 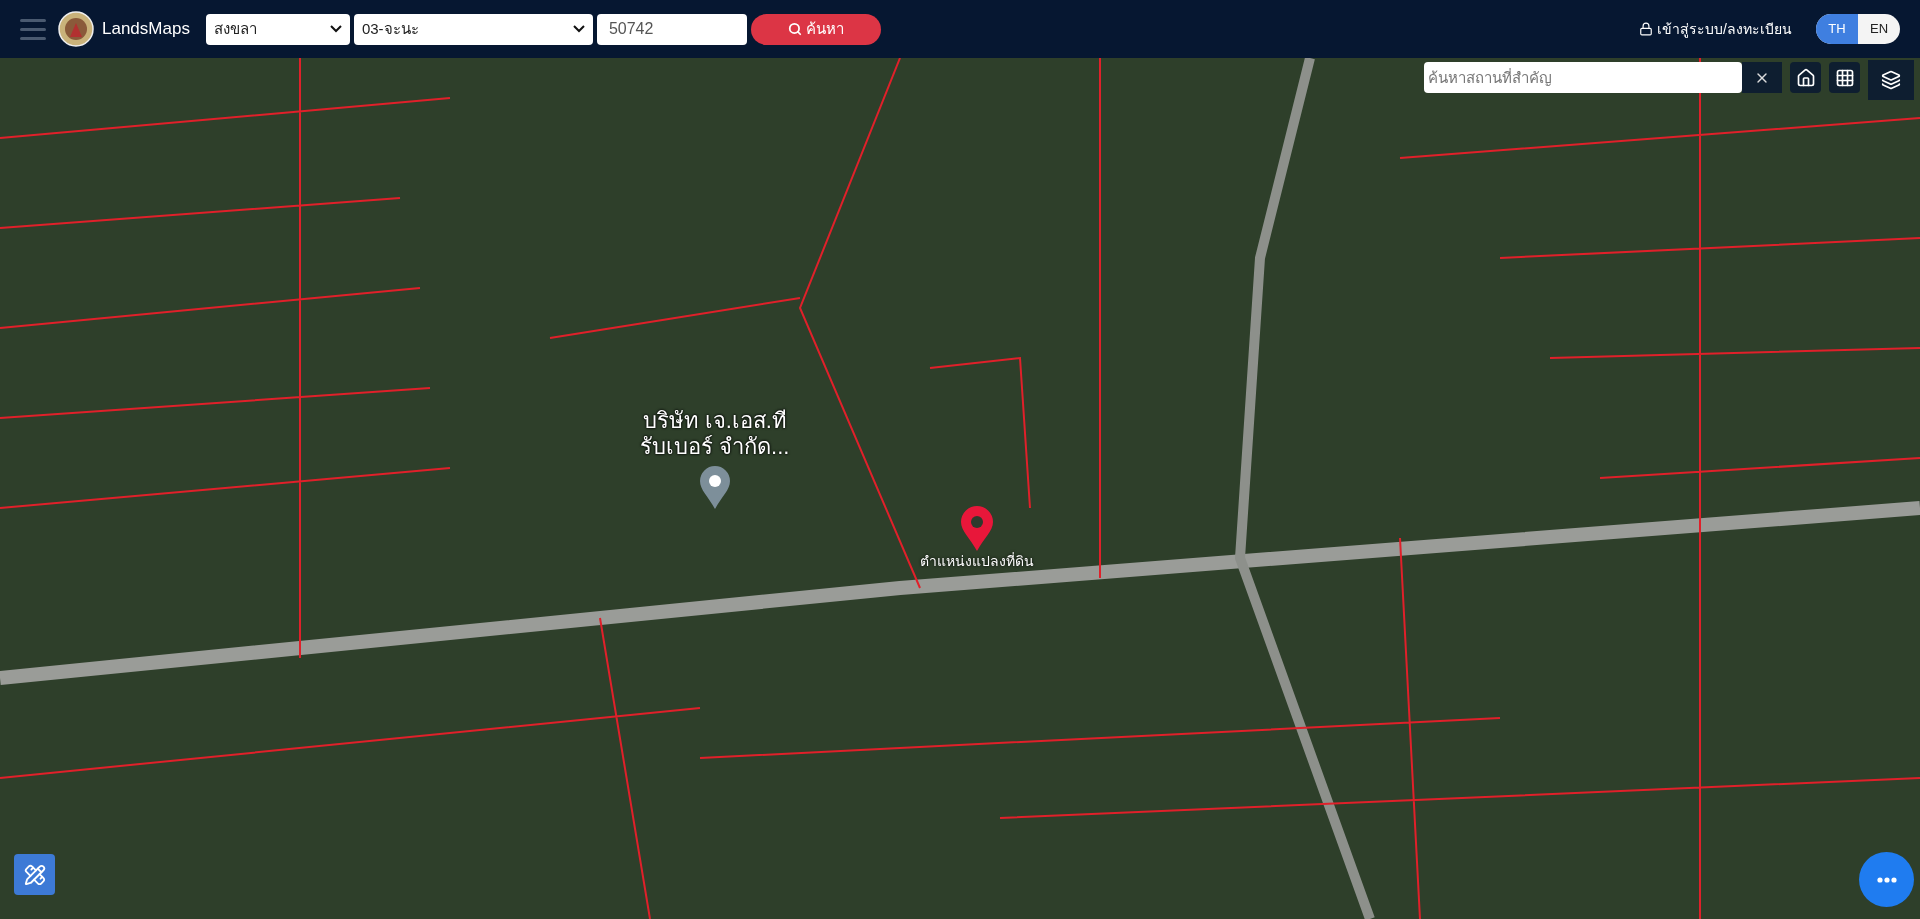 What do you see at coordinates (671, 29) in the screenshot?
I see `parcel-number-field: 50742` at bounding box center [671, 29].